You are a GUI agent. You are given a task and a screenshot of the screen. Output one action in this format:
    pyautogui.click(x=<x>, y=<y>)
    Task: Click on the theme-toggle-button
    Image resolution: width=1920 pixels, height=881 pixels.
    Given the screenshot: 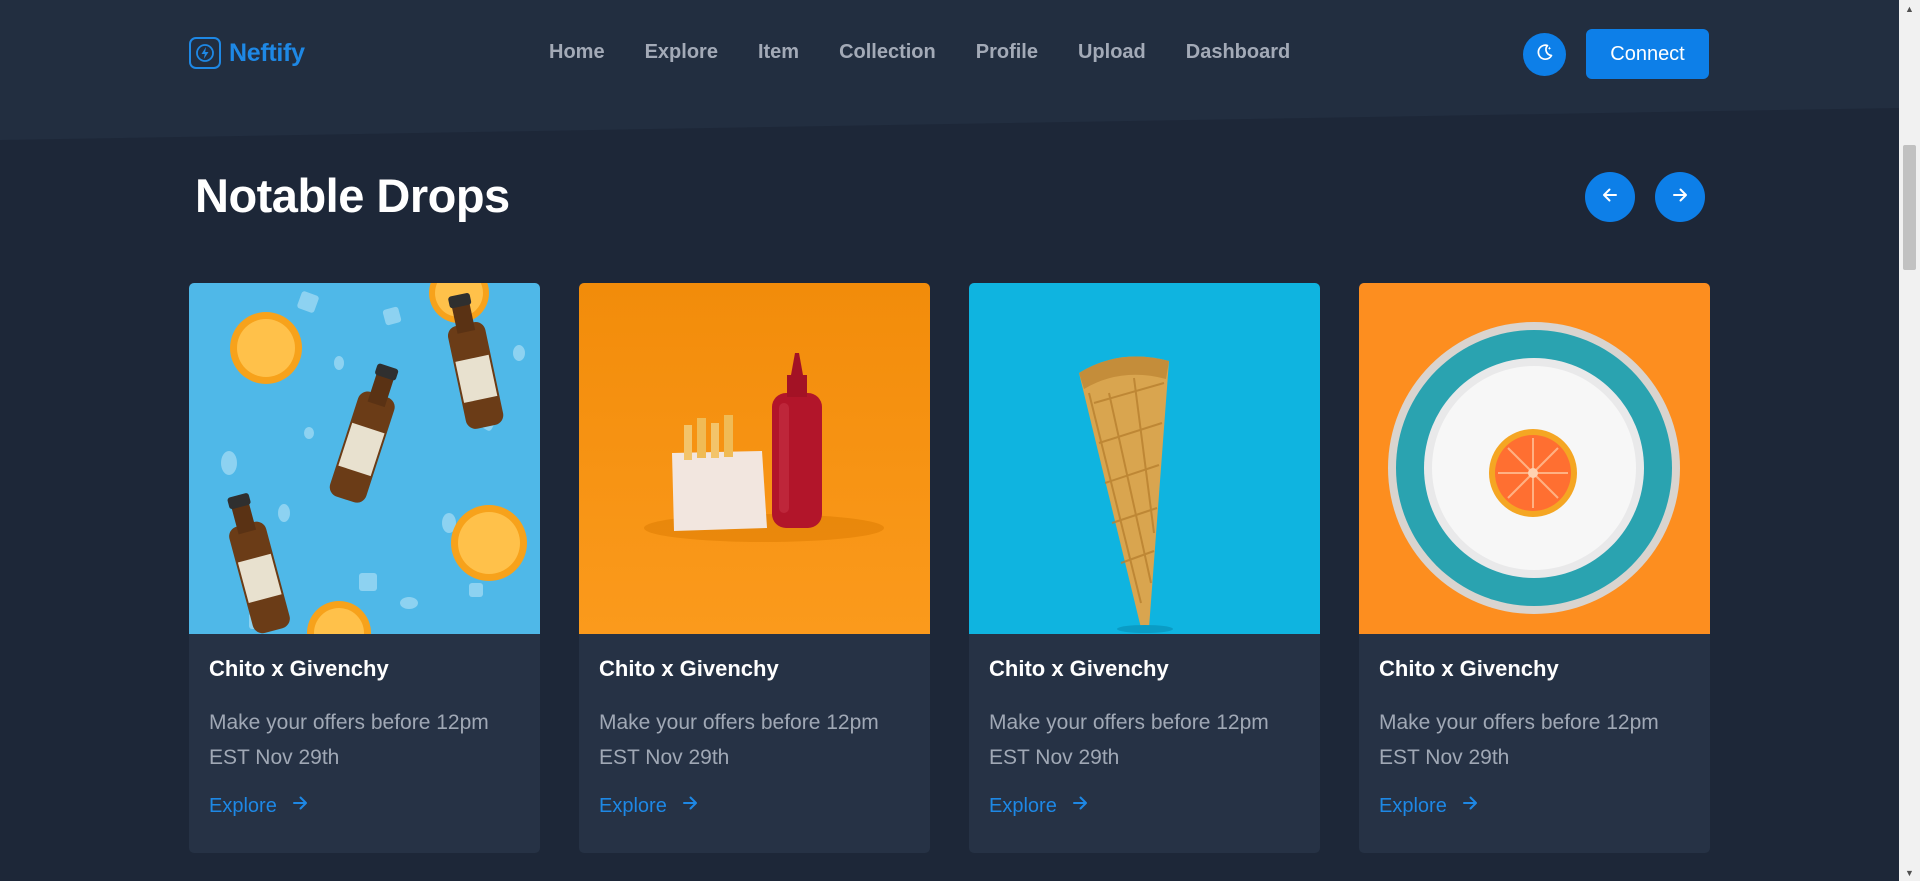 What is the action you would take?
    pyautogui.click(x=1544, y=54)
    